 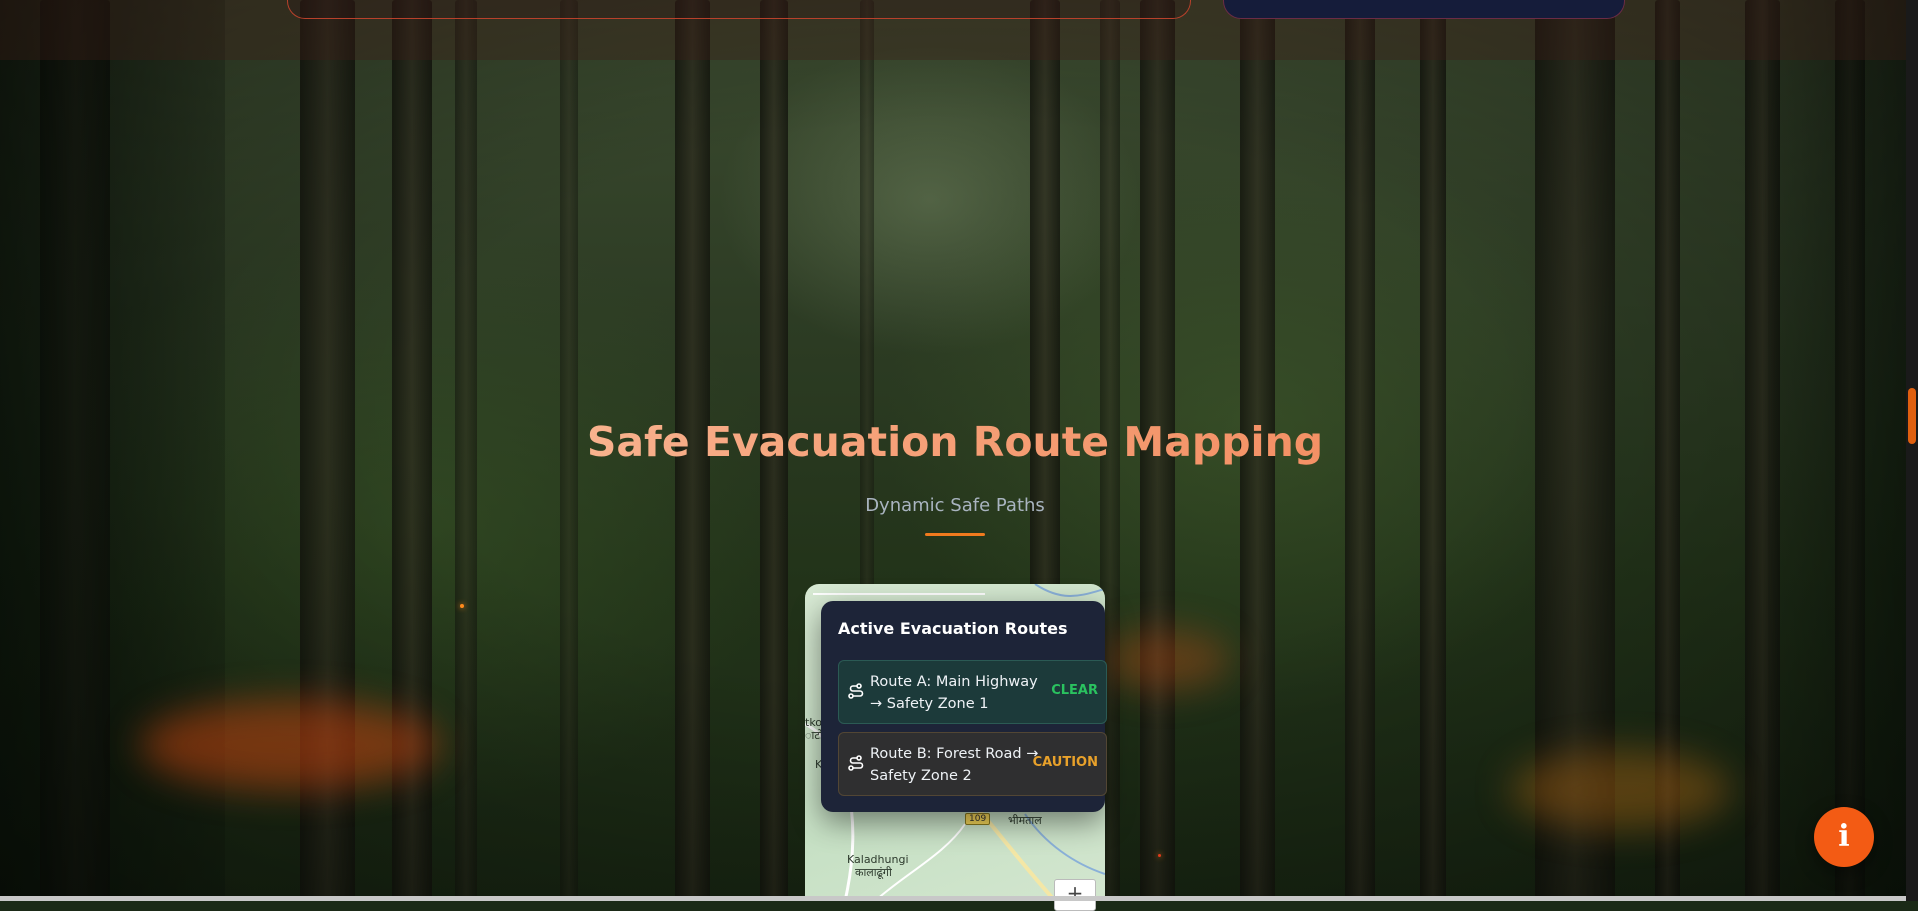 What do you see at coordinates (1424, 9) in the screenshot?
I see `previous-section-card-secondary` at bounding box center [1424, 9].